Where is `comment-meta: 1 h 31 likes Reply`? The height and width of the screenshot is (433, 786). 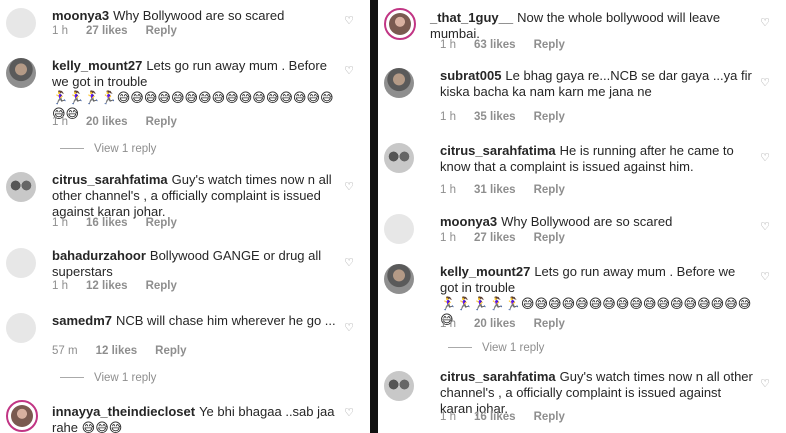
comment-meta: 1 h 31 likes Reply is located at coordinates (511, 190).